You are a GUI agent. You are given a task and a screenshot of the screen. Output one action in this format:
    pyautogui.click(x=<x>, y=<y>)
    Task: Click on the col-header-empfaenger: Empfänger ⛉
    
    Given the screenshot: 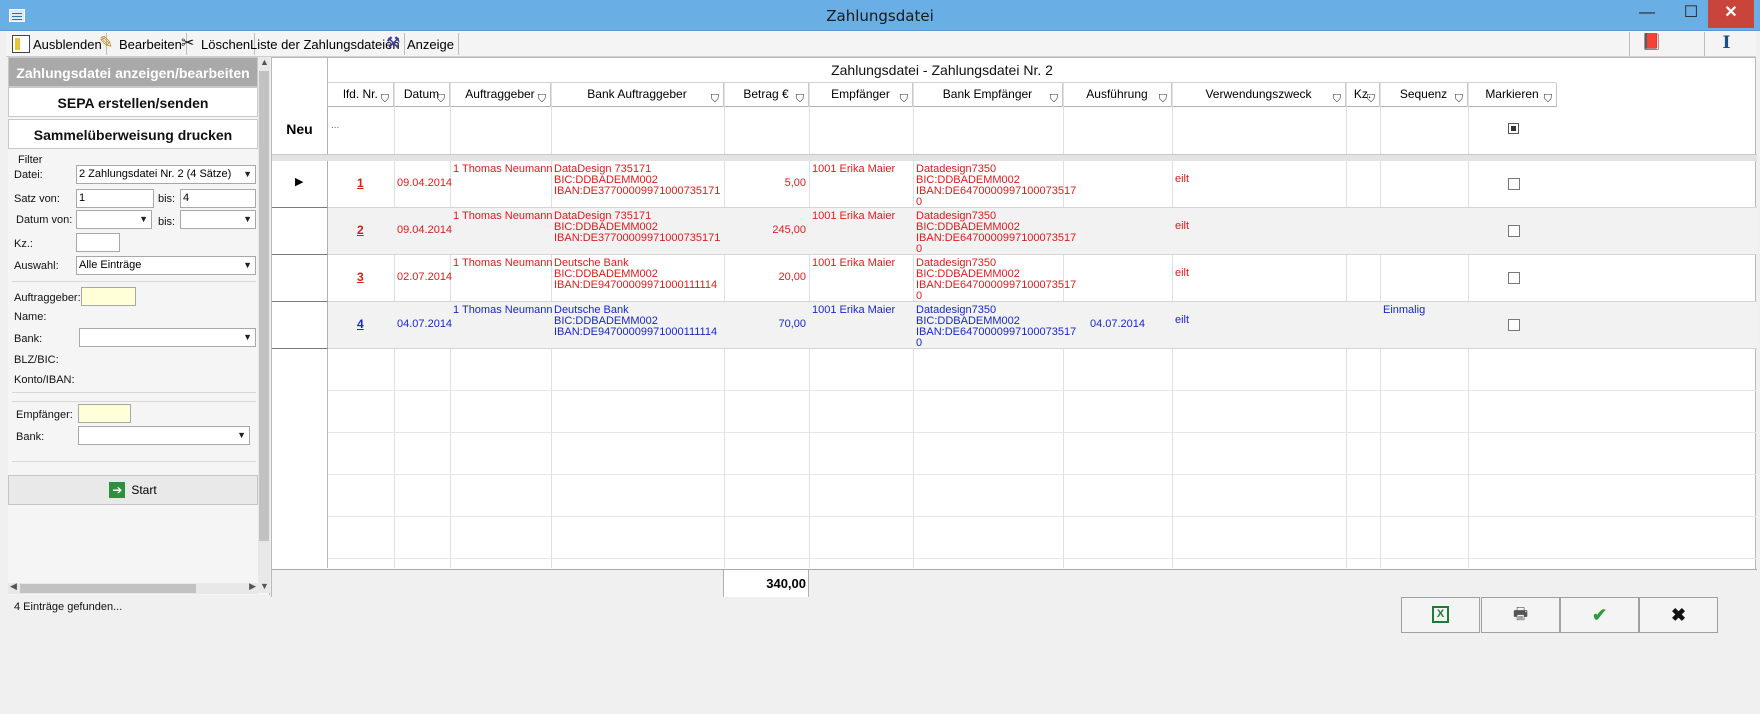 What is the action you would take?
    pyautogui.click(x=861, y=95)
    